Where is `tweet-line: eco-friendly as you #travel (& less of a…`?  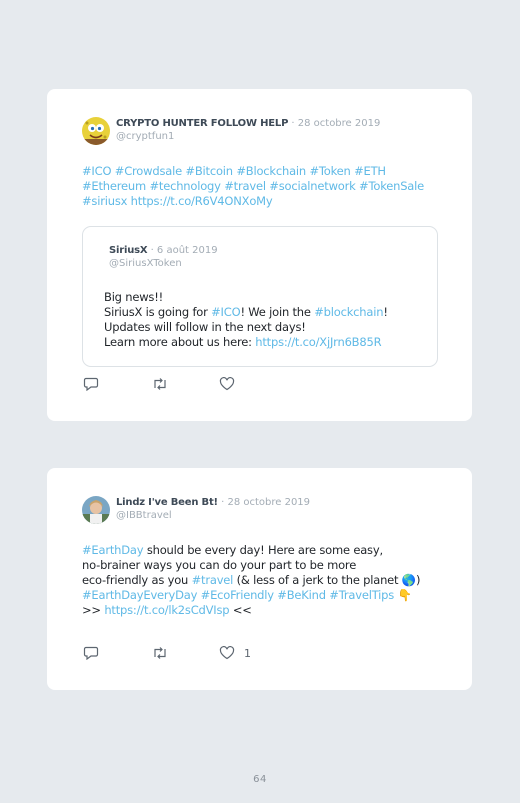 tweet-line: eco-friendly as you #travel (& less of a… is located at coordinates (267, 580).